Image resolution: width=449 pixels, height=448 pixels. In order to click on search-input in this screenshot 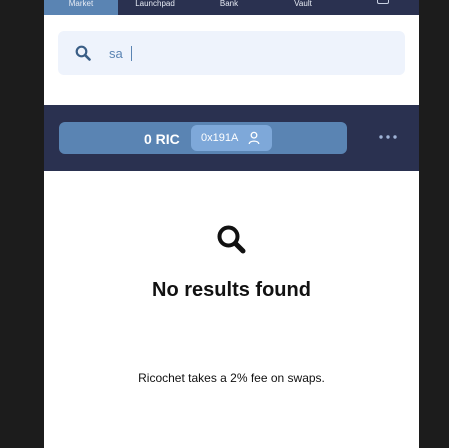, I will do `click(234, 53)`.